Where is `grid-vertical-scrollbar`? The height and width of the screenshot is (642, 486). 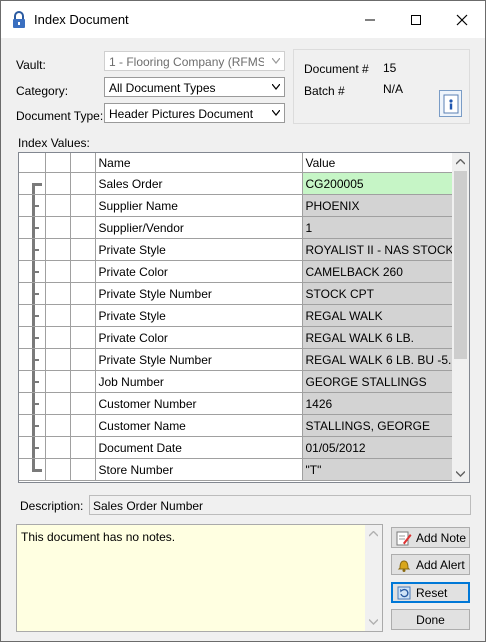
grid-vertical-scrollbar is located at coordinates (460, 317).